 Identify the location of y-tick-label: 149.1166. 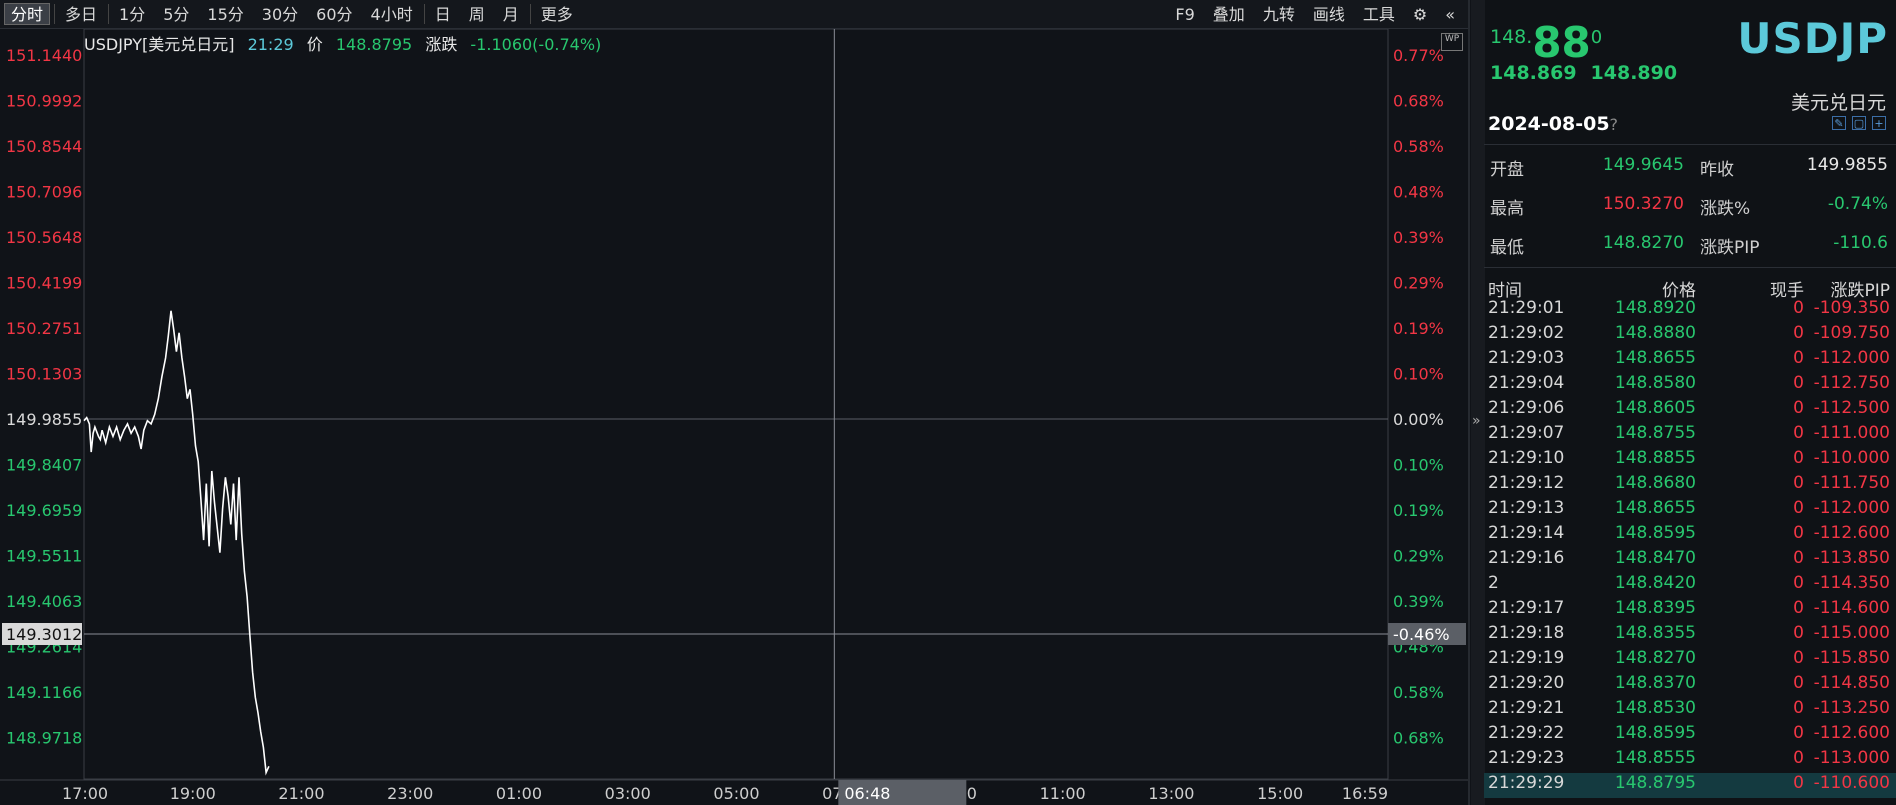
(44, 692).